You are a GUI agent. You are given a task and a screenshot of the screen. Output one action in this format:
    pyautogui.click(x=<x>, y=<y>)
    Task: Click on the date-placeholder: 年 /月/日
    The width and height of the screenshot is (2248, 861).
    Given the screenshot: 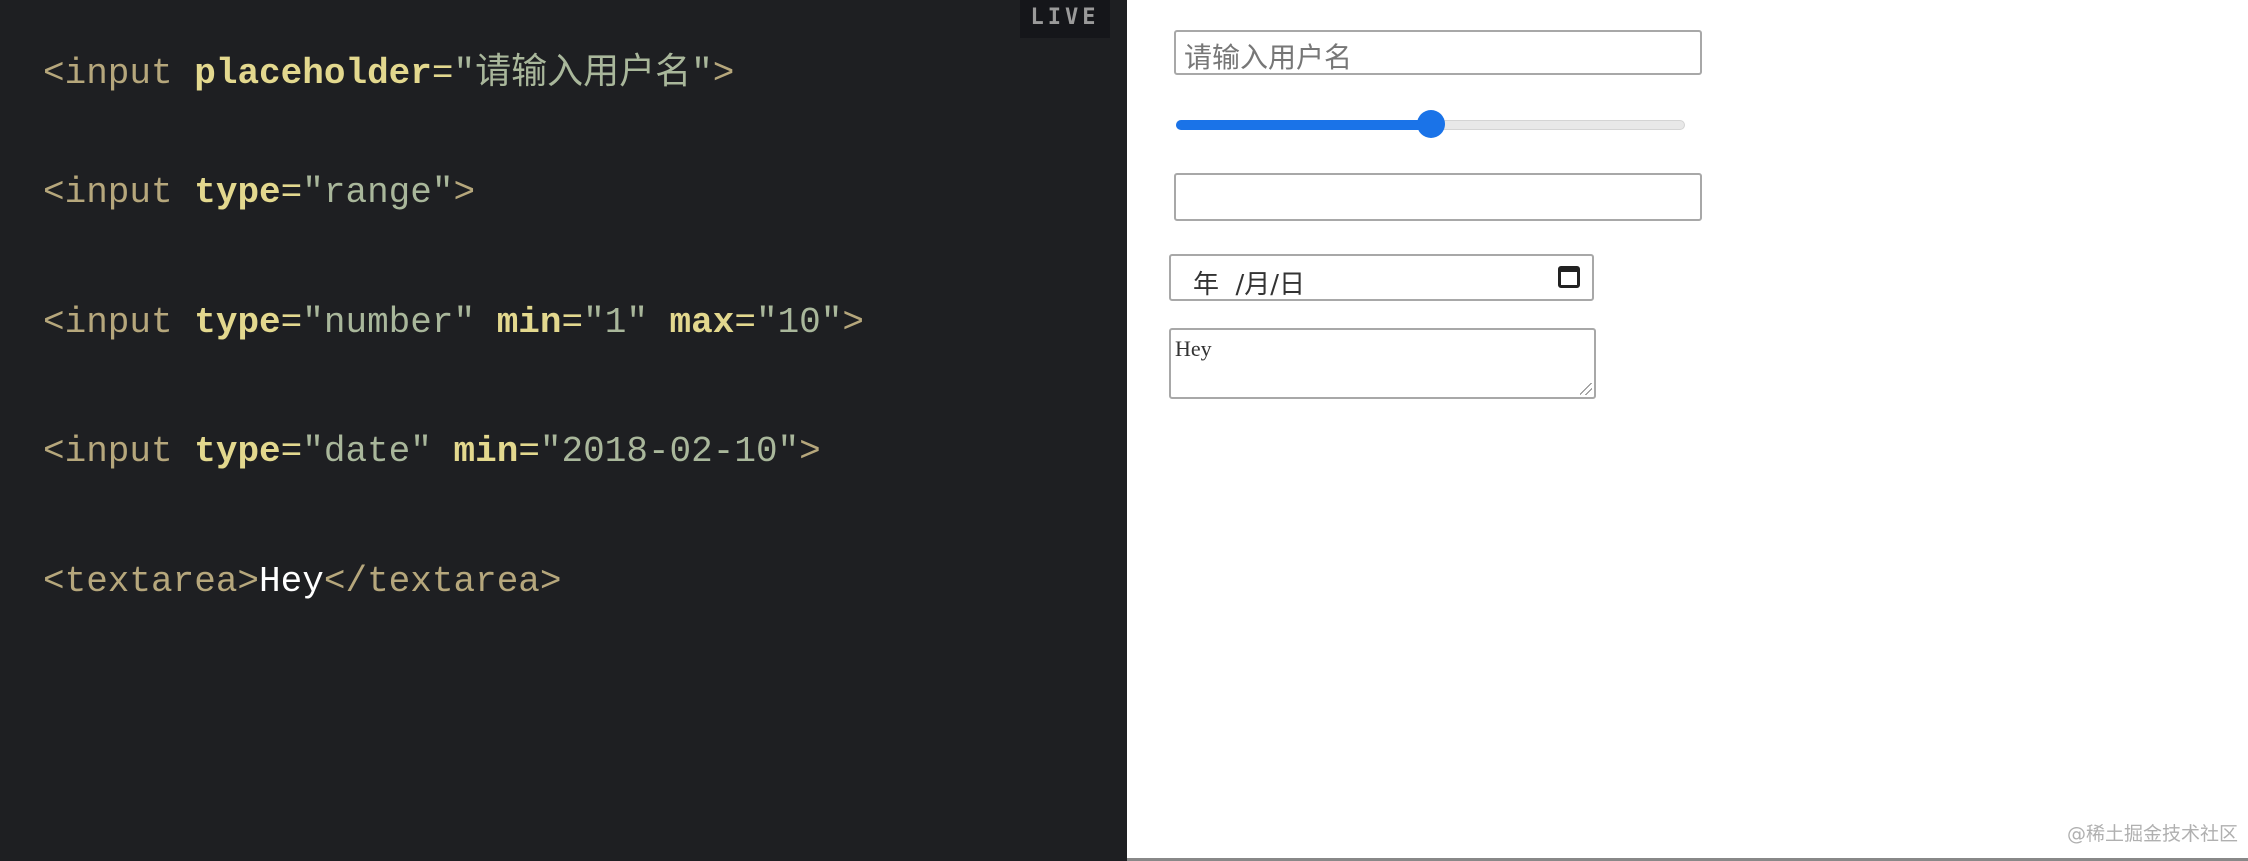 What is the action you would take?
    pyautogui.click(x=1249, y=285)
    